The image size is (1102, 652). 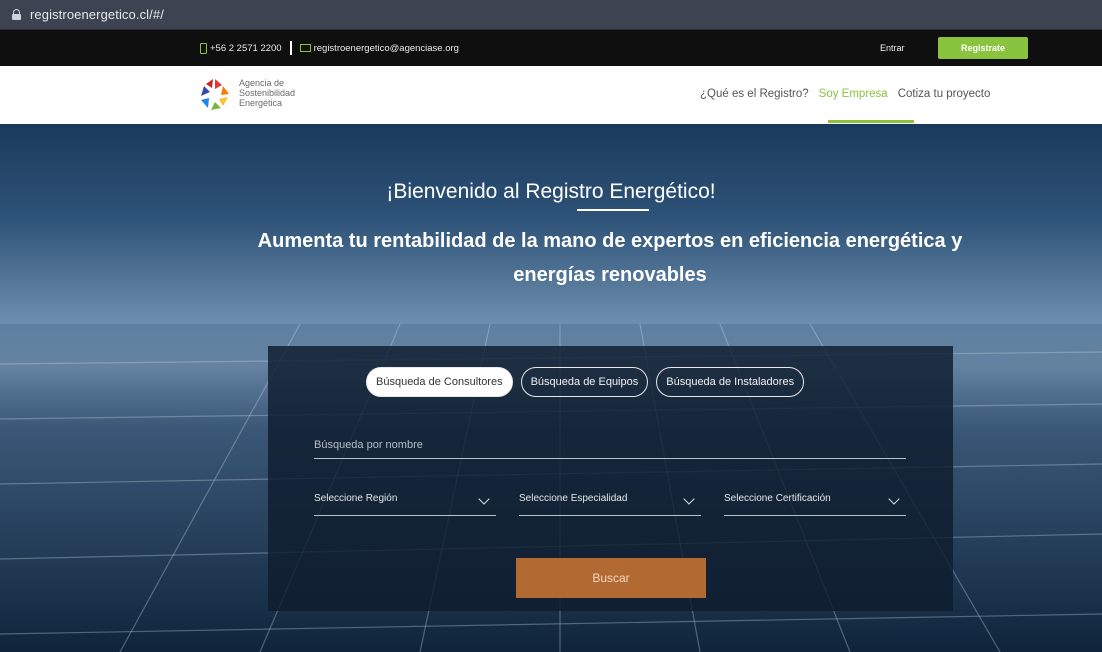 I want to click on login-link: Entrar, so click(x=892, y=48).